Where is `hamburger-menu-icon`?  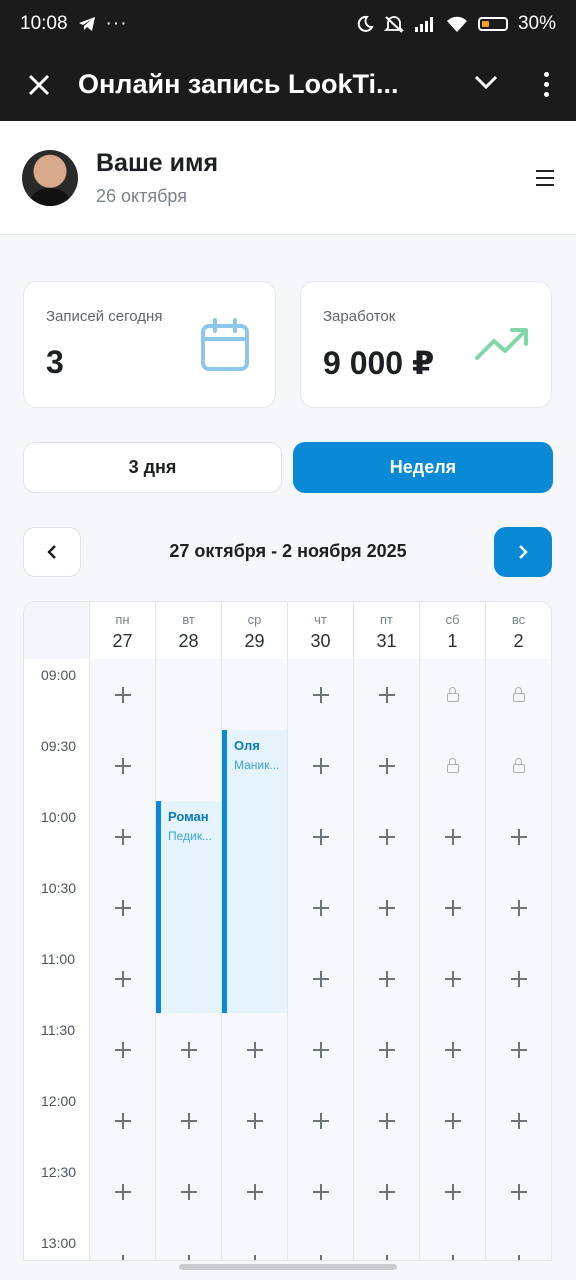 hamburger-menu-icon is located at coordinates (545, 177).